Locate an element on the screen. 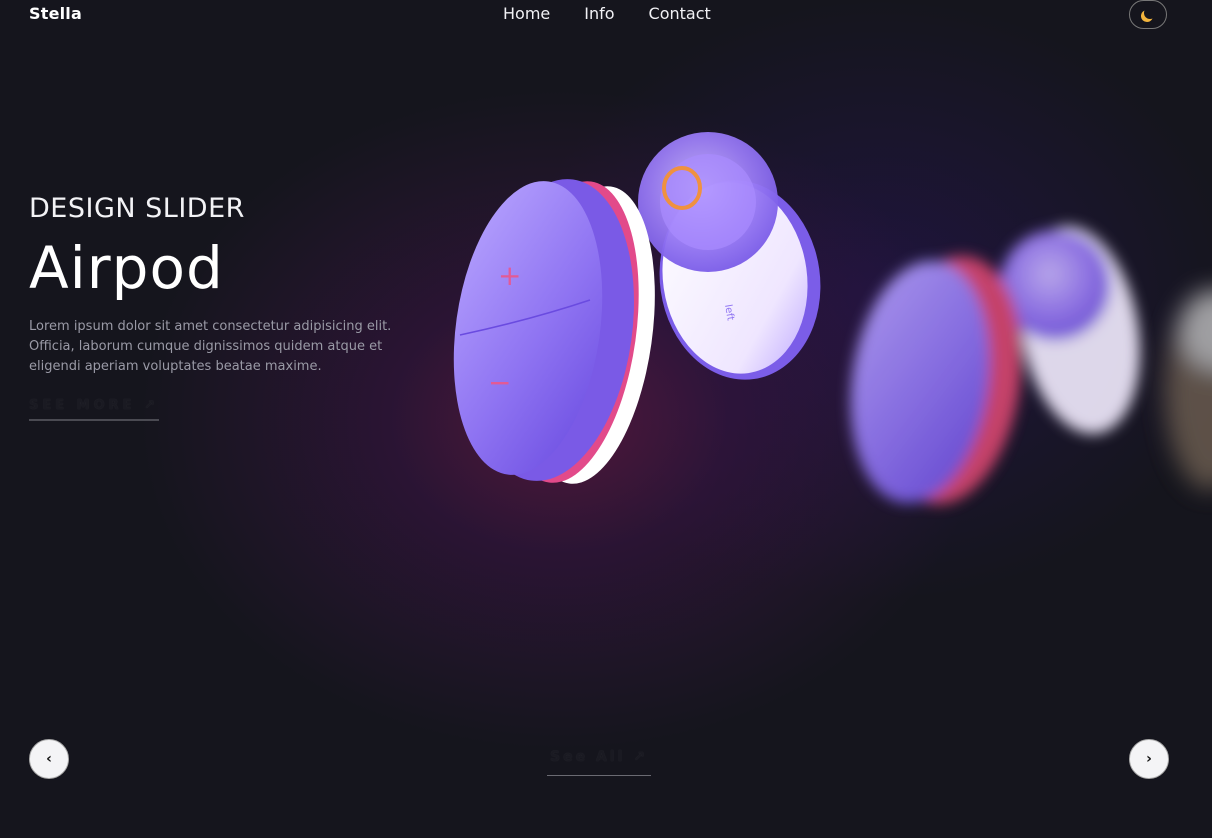 This screenshot has height=838, width=1212. see-more-link: SEE MORE ↗ is located at coordinates (94, 409).